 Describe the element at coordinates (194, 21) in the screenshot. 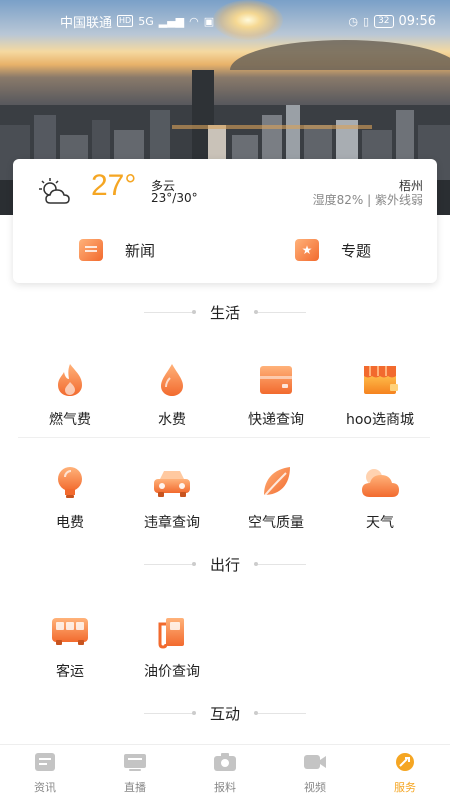

I see `wifi-icon: ◠` at that location.